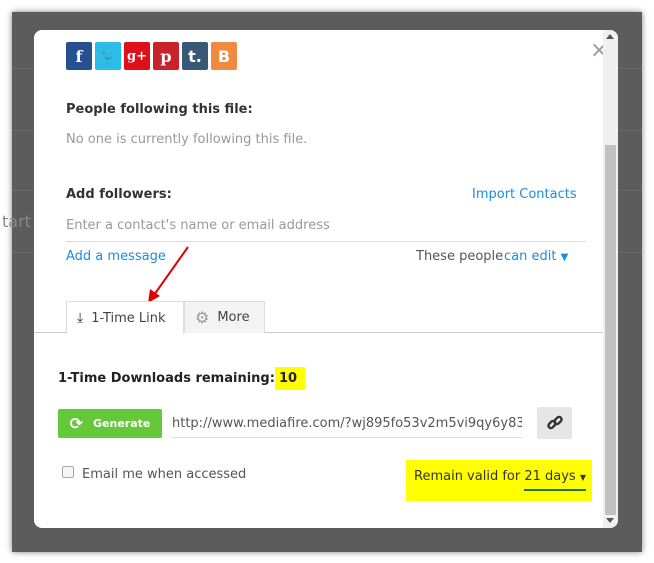  What do you see at coordinates (151, 56) in the screenshot?
I see `social-share-buttons: f 🐦 g+ p t. B` at bounding box center [151, 56].